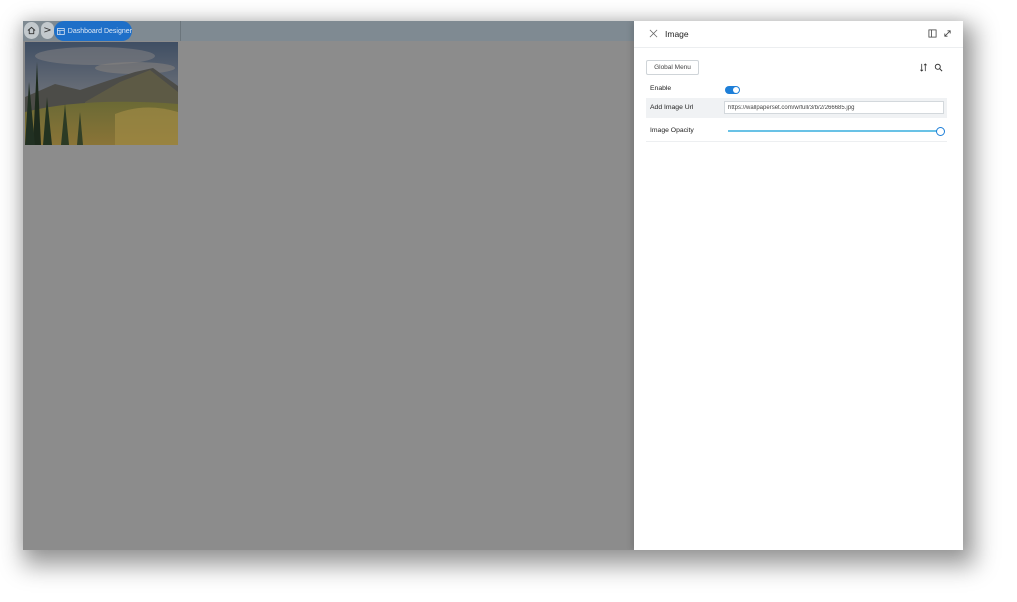 This screenshot has width=1017, height=602. Describe the element at coordinates (736, 90) in the screenshot. I see `toggle-knob` at that location.